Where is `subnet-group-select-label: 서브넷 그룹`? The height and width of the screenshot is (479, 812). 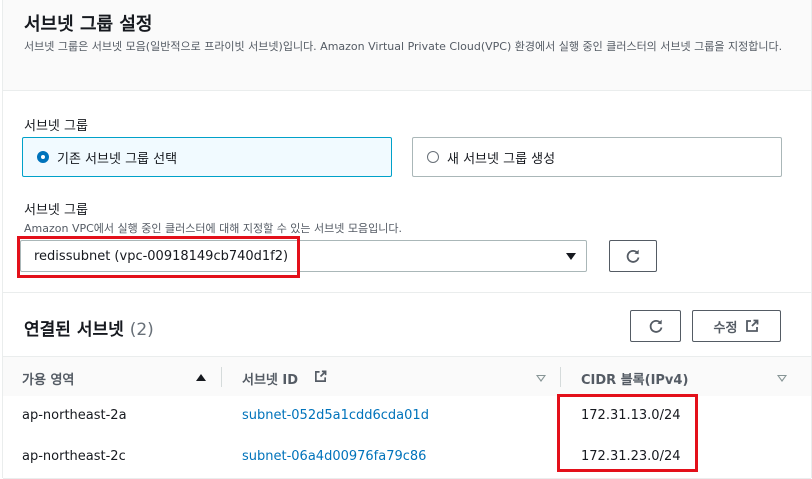 subnet-group-select-label: 서브넷 그룹 is located at coordinates (56, 210).